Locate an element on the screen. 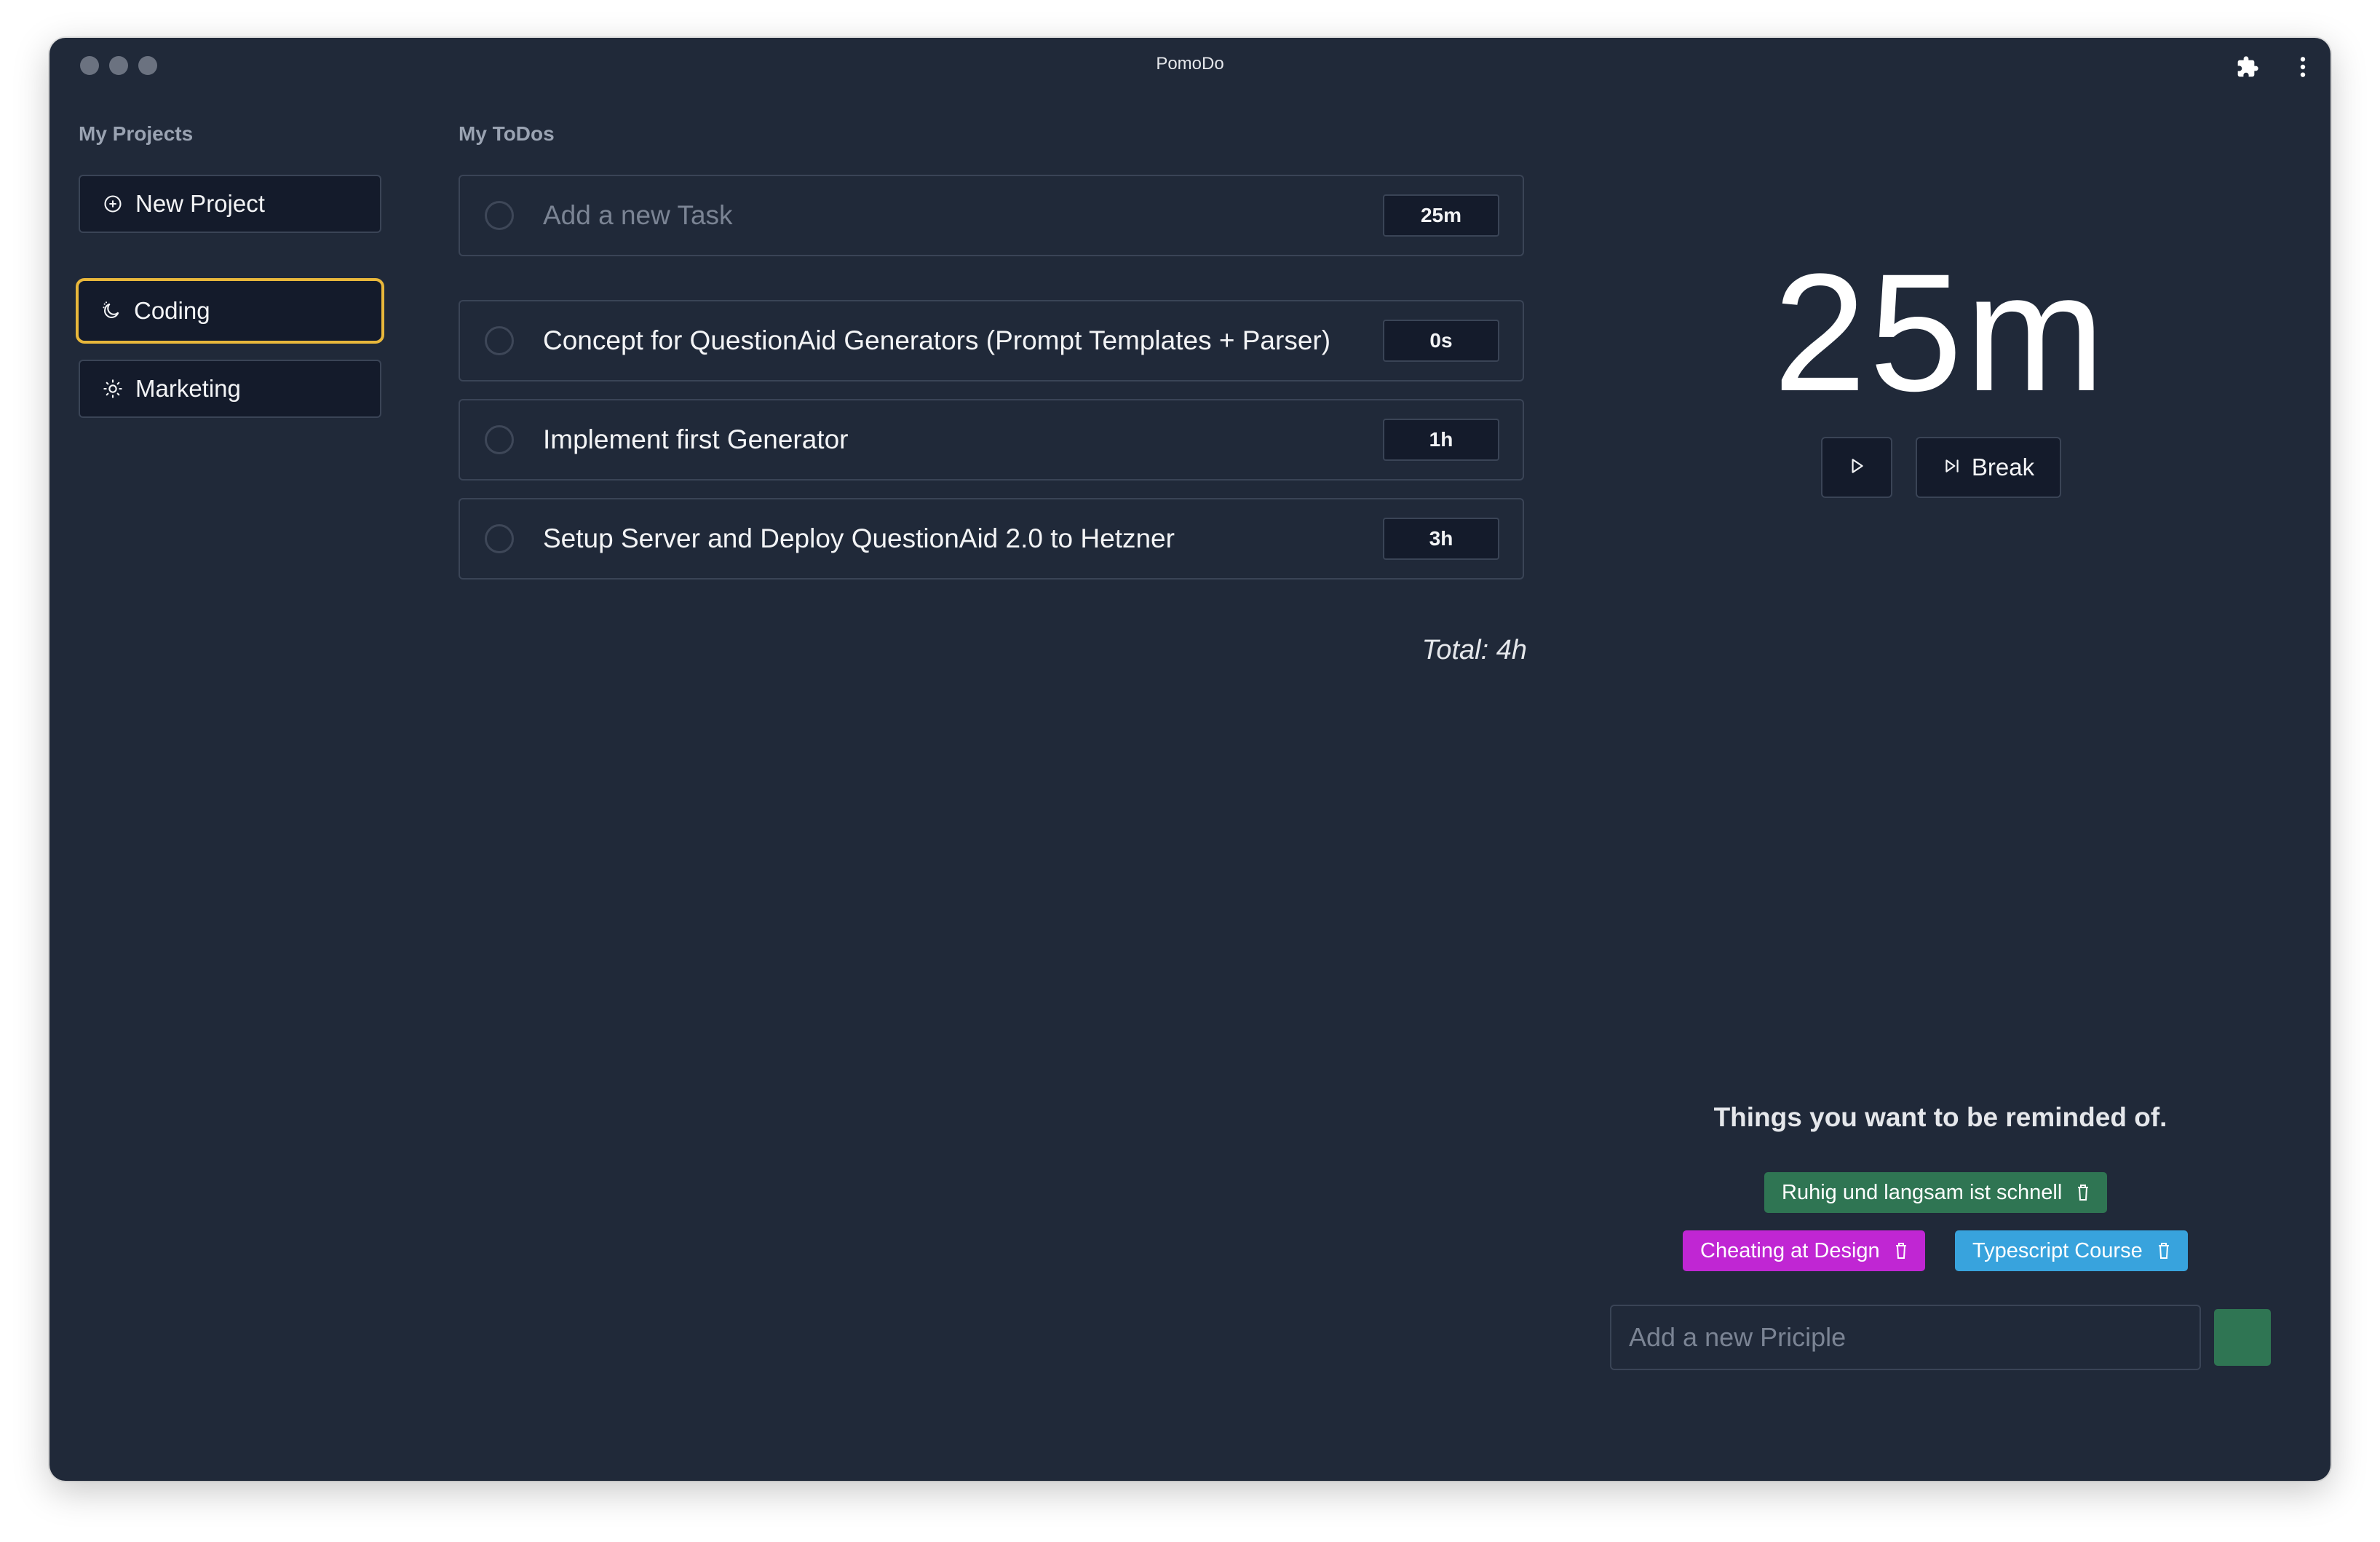  new-project-button: New Project is located at coordinates (230, 204).